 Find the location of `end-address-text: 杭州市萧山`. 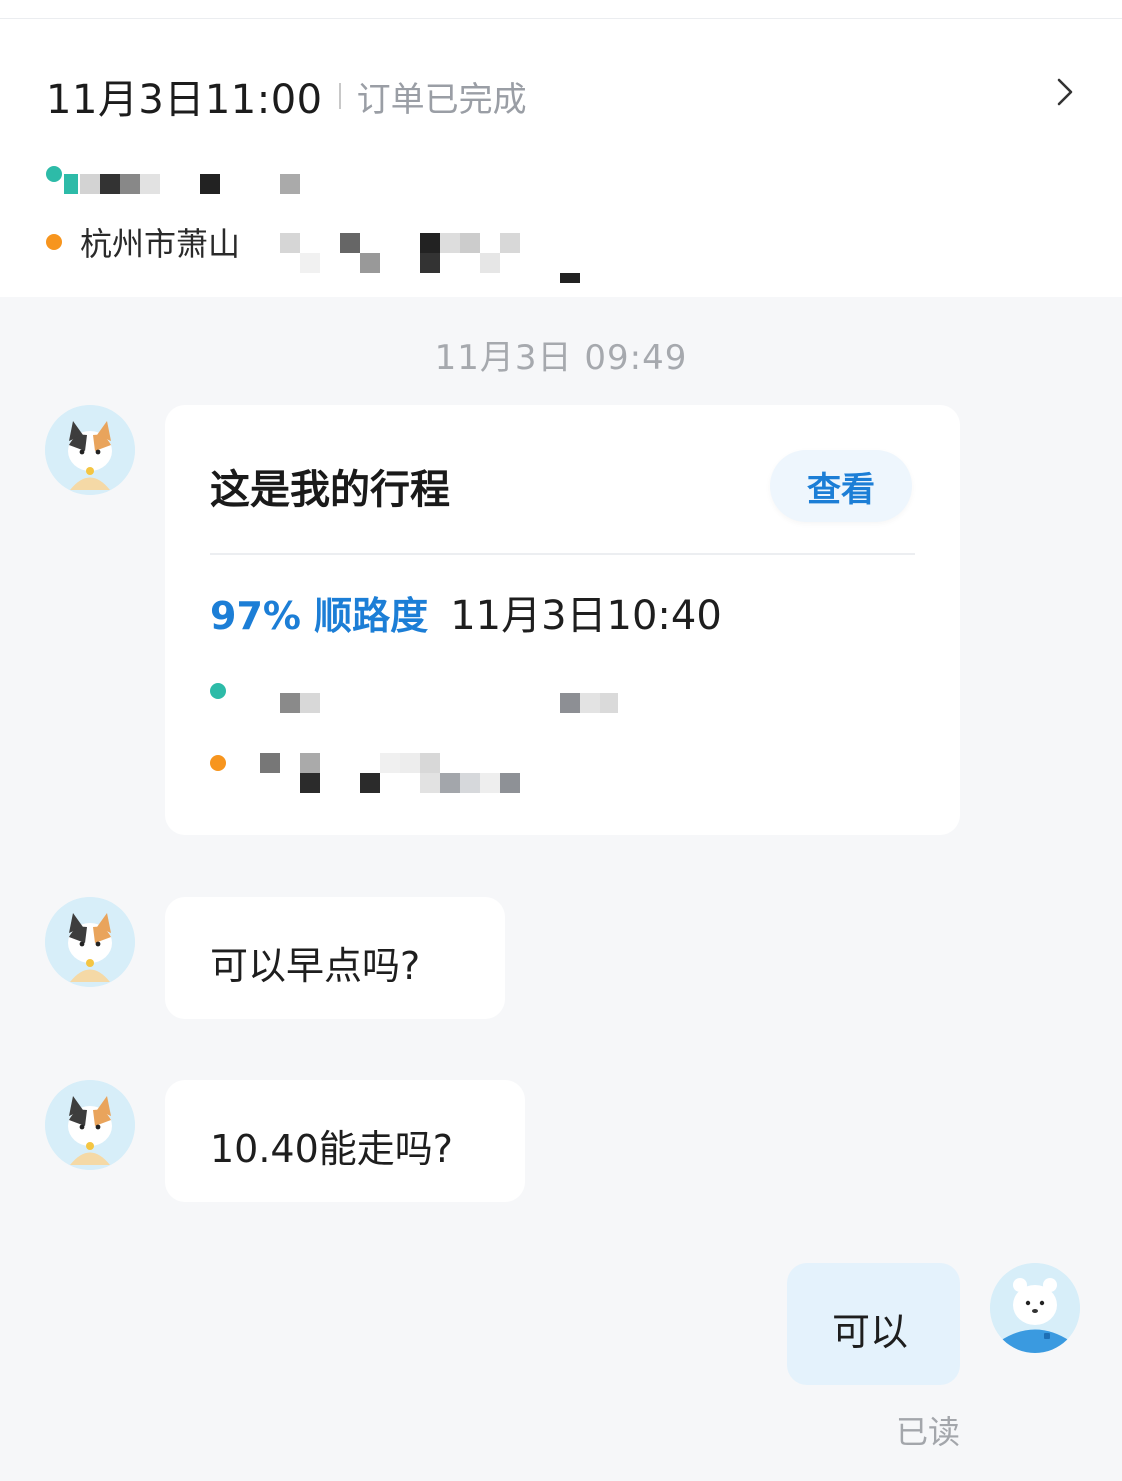

end-address-text: 杭州市萧山 is located at coordinates (160, 244).